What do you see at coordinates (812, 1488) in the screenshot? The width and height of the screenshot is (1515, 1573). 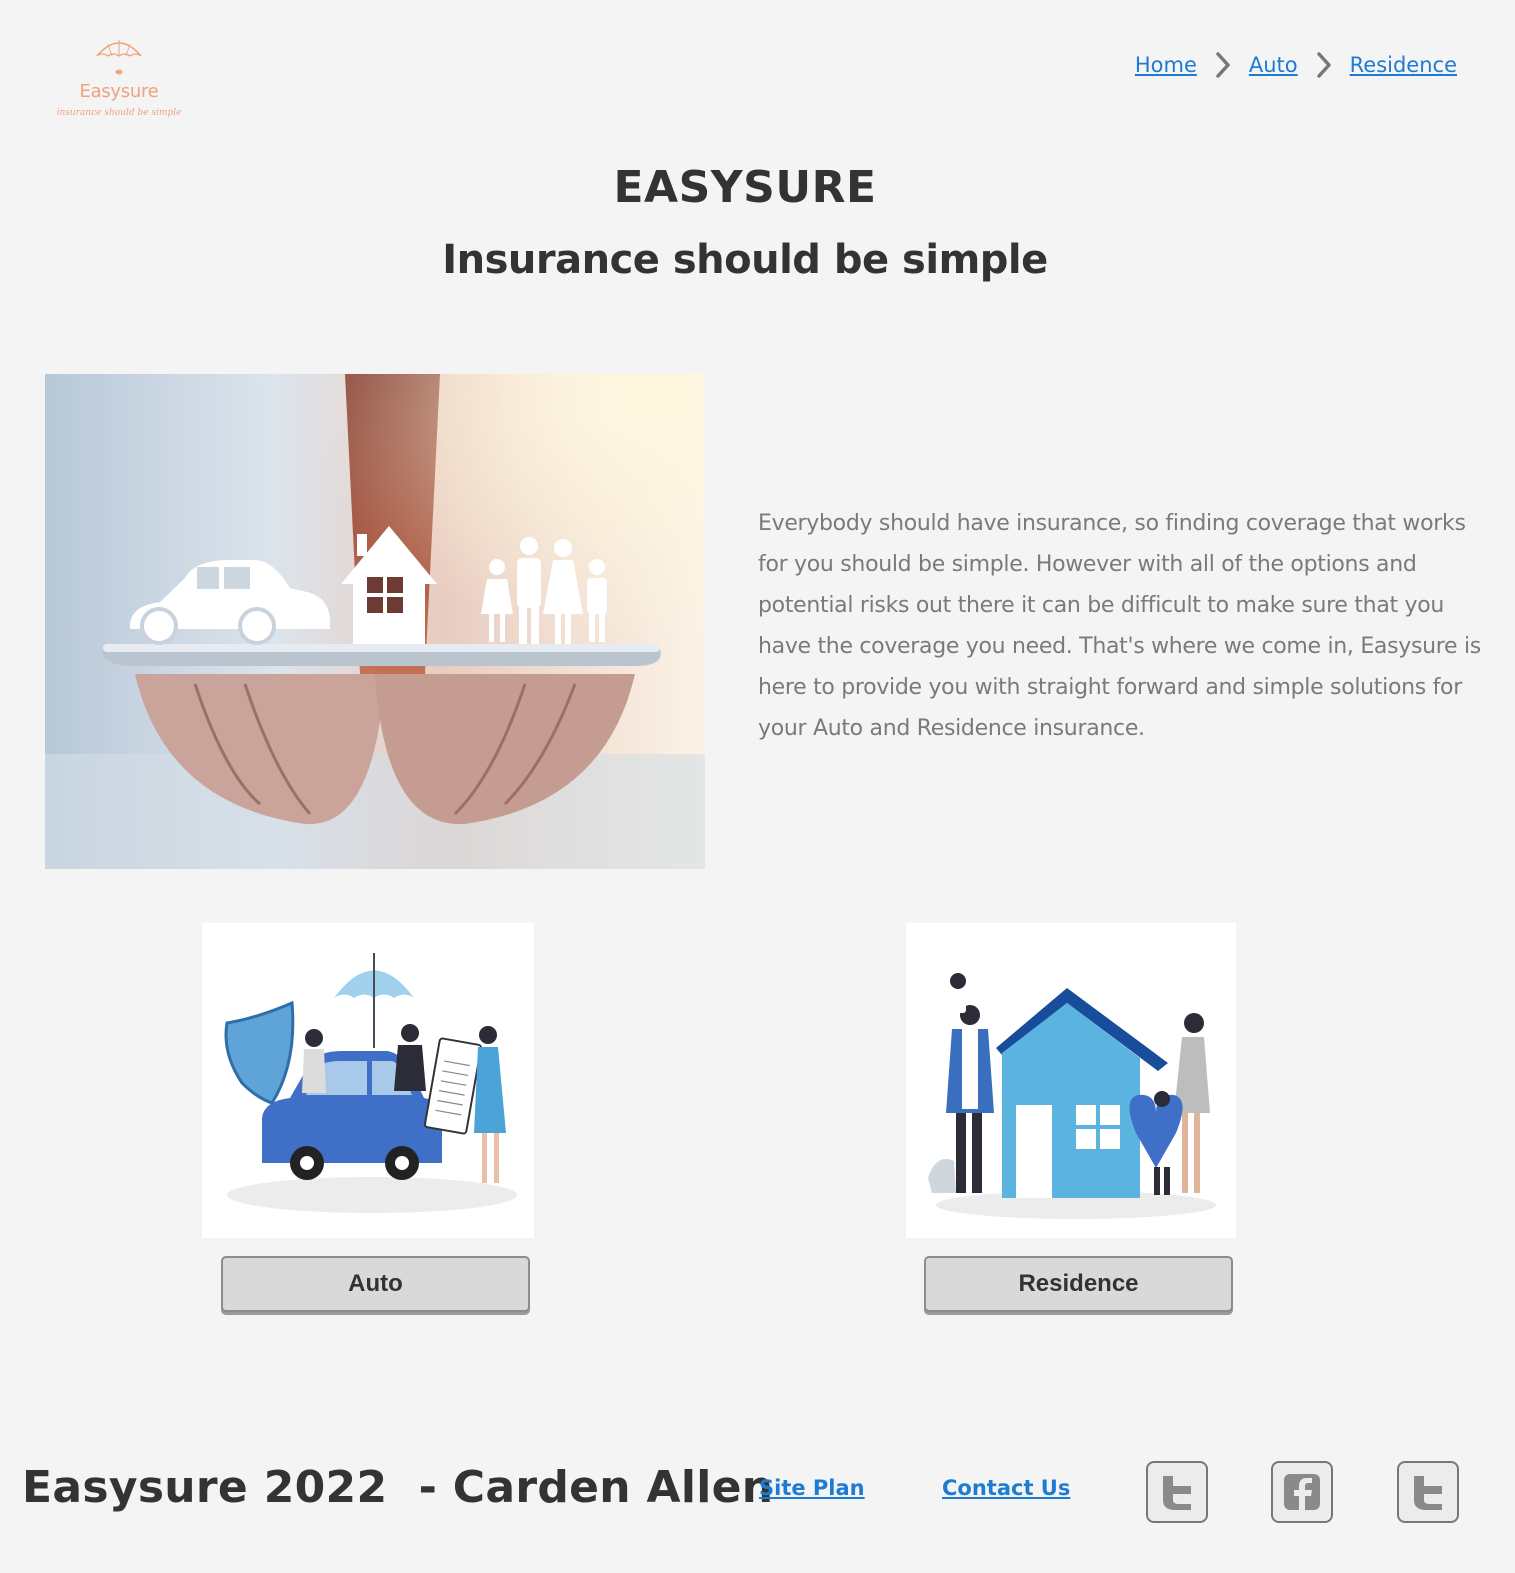 I see `site-plan-link: Site Plan` at bounding box center [812, 1488].